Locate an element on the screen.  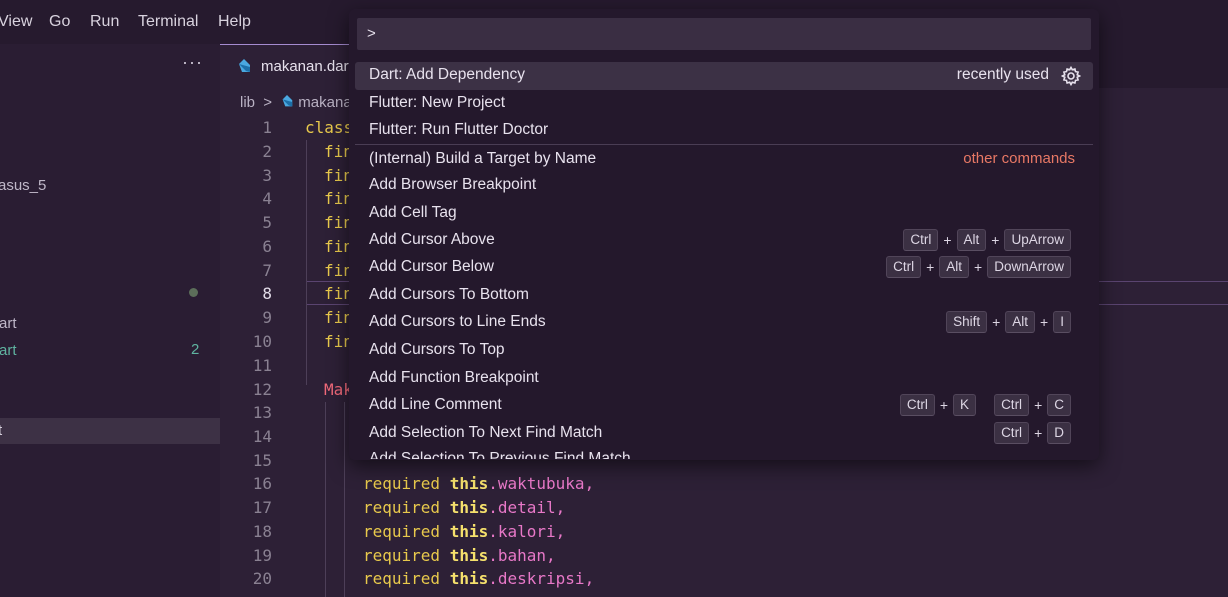
command-item: Add Selection To Next Find Match Ctrl + D is located at coordinates (724, 434).